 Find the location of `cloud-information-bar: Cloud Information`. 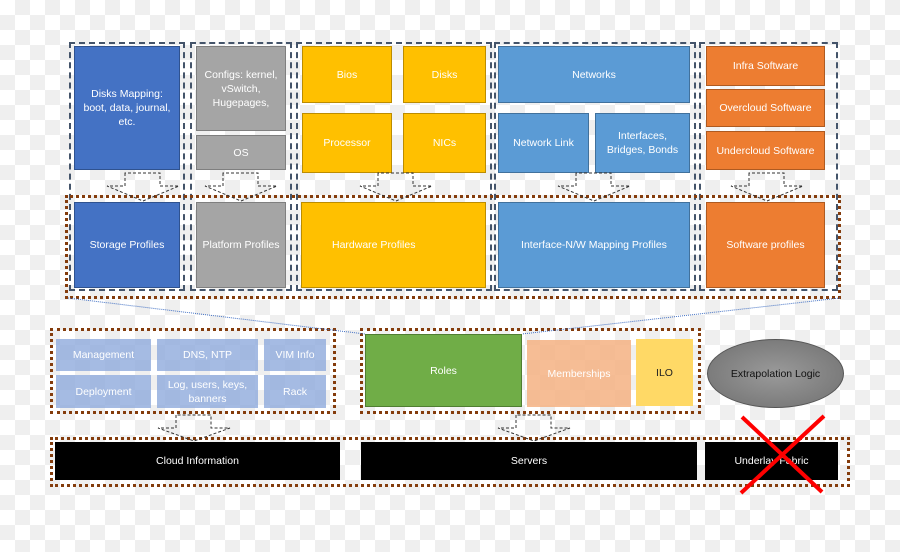

cloud-information-bar: Cloud Information is located at coordinates (197, 461).